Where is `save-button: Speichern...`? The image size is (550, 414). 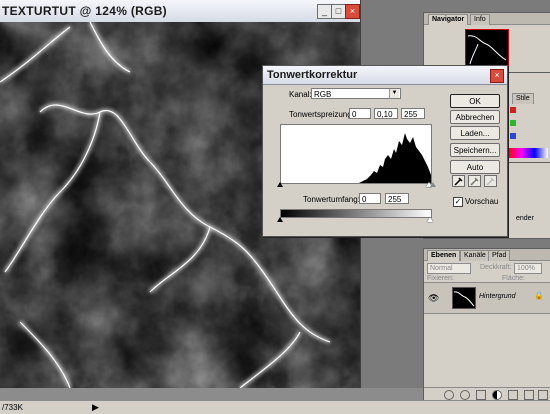 save-button: Speichern... is located at coordinates (475, 150).